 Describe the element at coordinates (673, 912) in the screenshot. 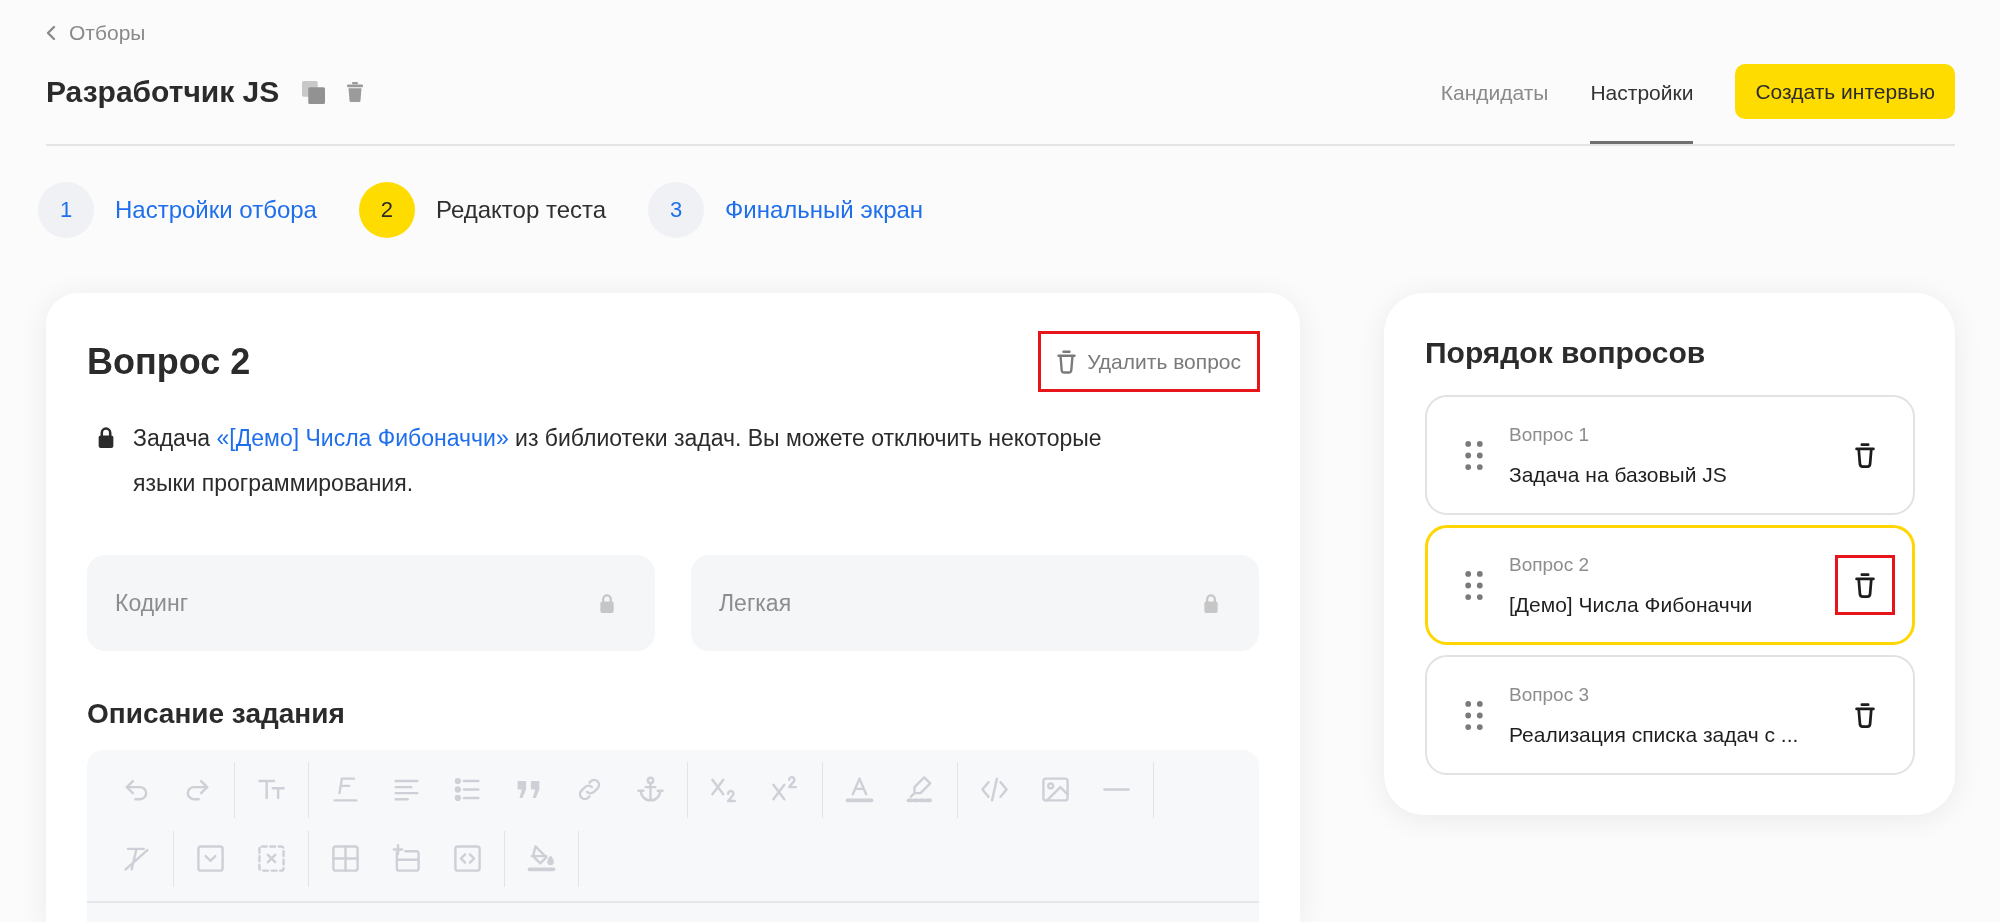

I see `text-editor-field` at that location.